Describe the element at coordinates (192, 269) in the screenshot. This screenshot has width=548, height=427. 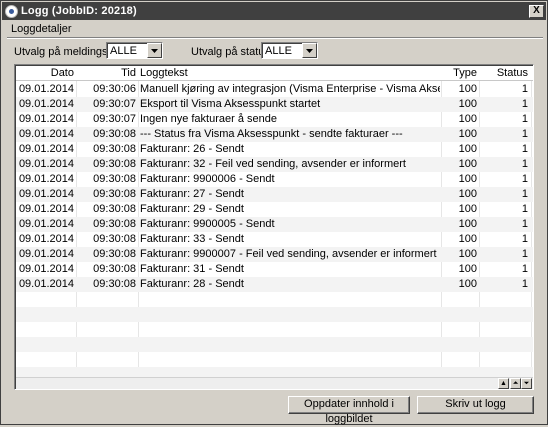
I see `cell-logtext: Fakturanr: 31 - Sendt` at that location.